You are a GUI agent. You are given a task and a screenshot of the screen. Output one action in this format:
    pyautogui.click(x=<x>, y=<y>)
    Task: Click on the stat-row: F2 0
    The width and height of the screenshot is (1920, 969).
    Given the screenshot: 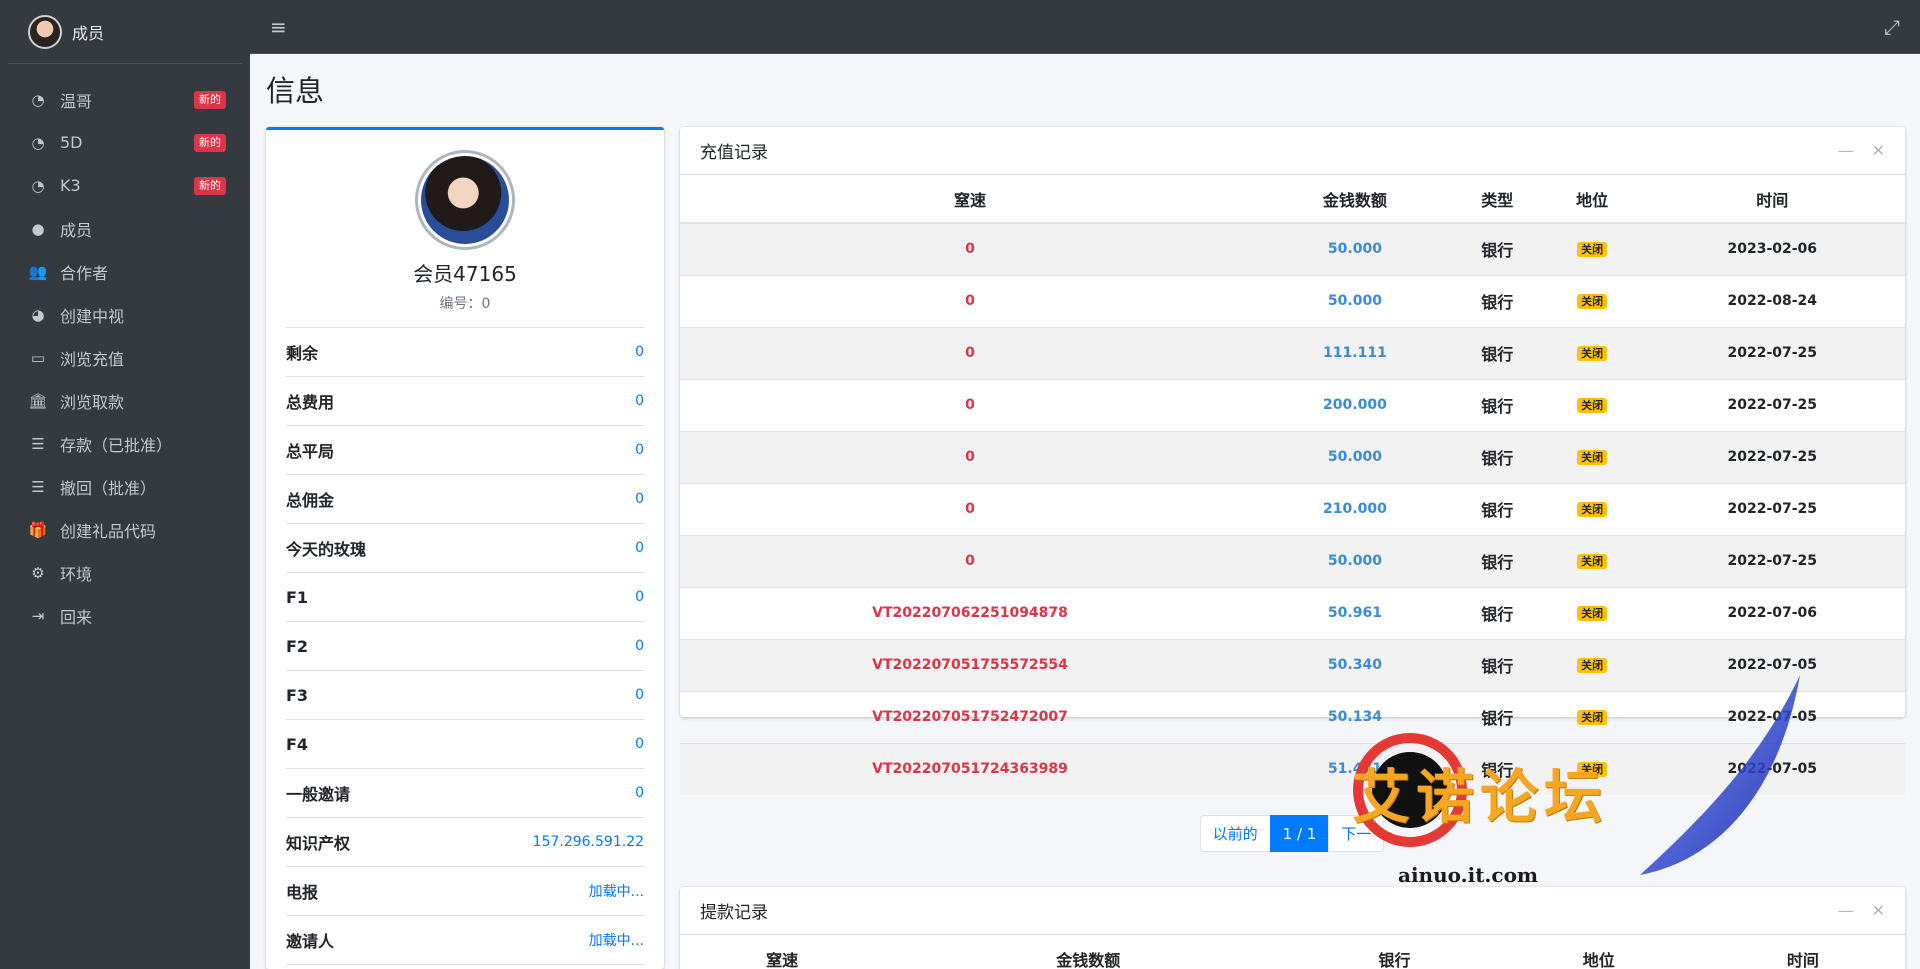 What is the action you would take?
    pyautogui.click(x=465, y=646)
    